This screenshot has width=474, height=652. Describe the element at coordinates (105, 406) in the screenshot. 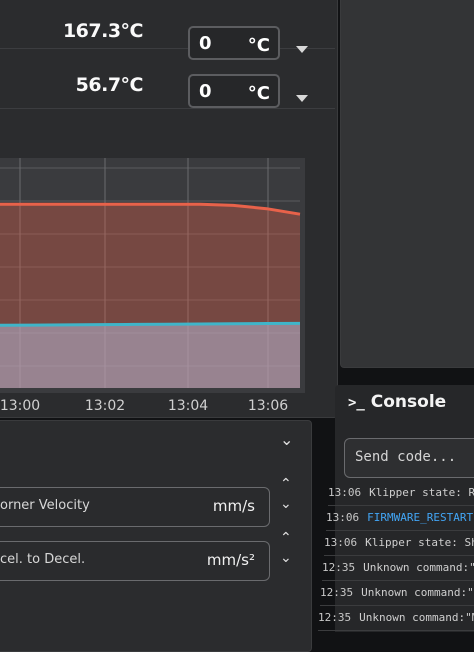

I see `x-tick-label: 13:02` at that location.